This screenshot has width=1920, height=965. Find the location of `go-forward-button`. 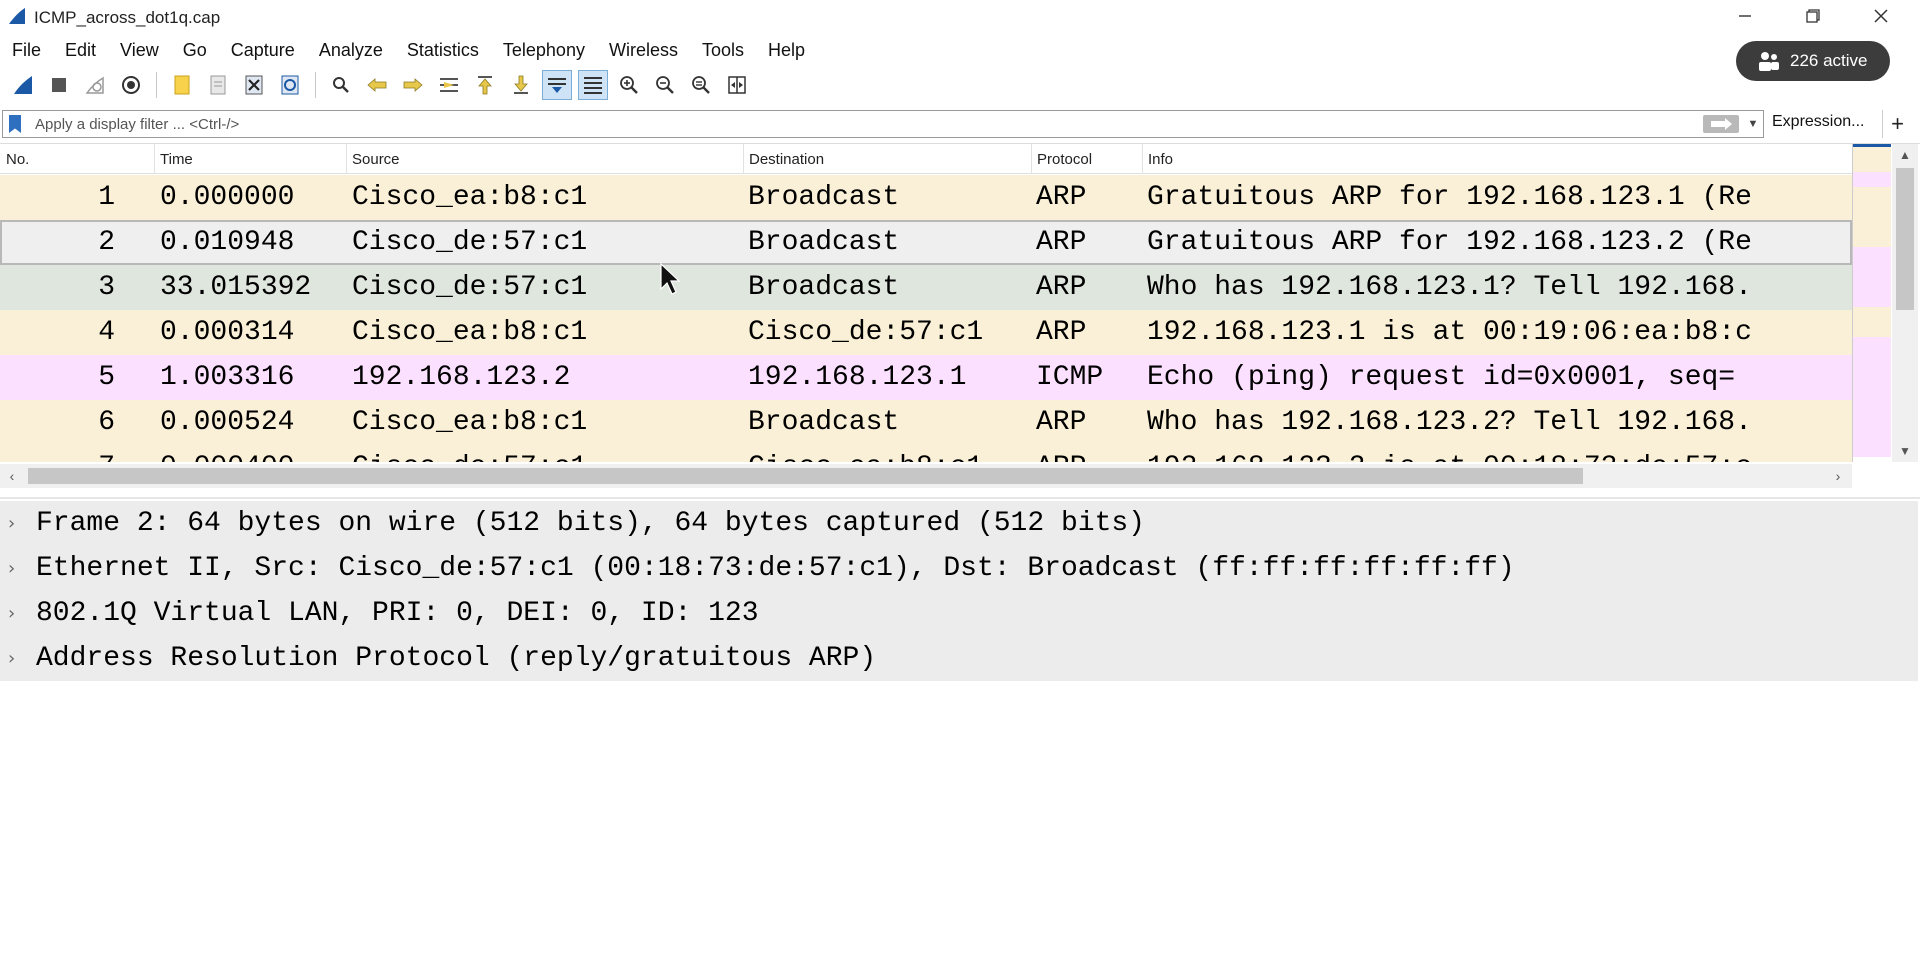

go-forward-button is located at coordinates (413, 85).